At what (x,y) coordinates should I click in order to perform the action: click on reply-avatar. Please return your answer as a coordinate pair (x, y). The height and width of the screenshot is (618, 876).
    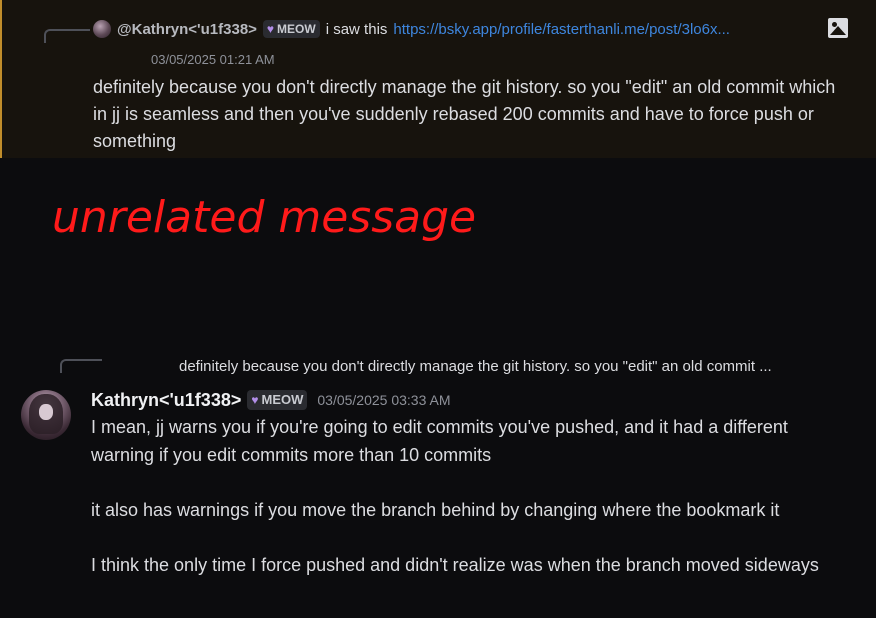
    Looking at the image, I should click on (102, 29).